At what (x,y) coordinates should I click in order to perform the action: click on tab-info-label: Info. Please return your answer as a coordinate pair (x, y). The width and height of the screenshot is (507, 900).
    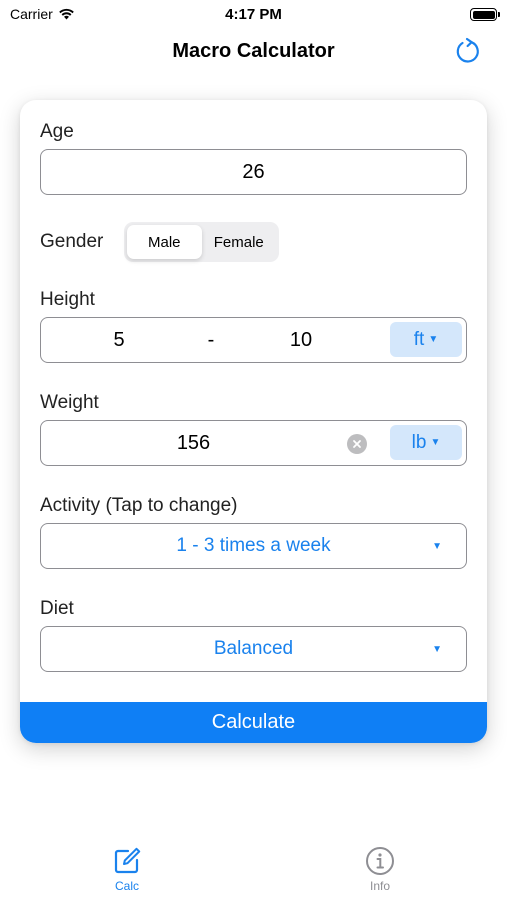
    Looking at the image, I should click on (379, 886).